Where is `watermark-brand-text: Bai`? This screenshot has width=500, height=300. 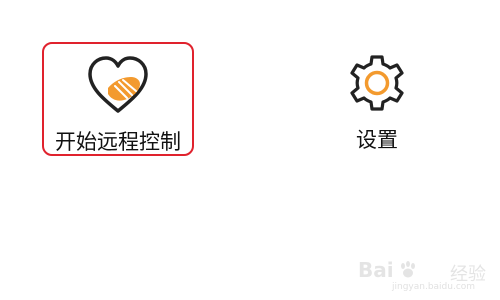
watermark-brand-text: Bai is located at coordinates (376, 270).